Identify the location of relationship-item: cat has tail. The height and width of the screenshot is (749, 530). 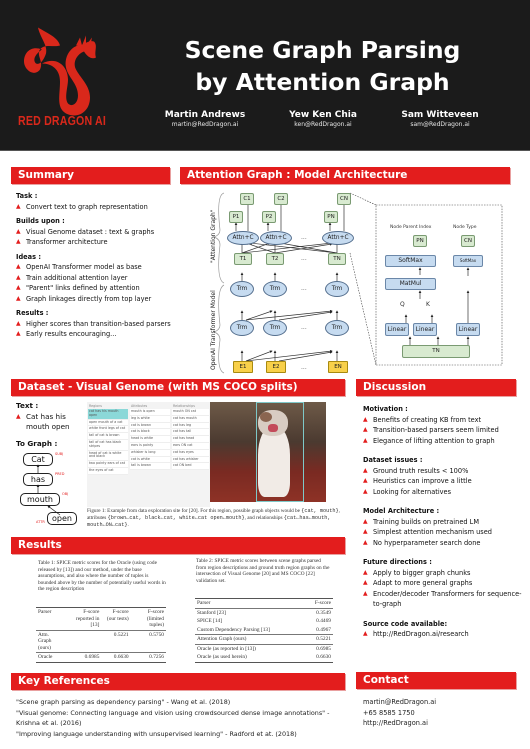
(190, 433).